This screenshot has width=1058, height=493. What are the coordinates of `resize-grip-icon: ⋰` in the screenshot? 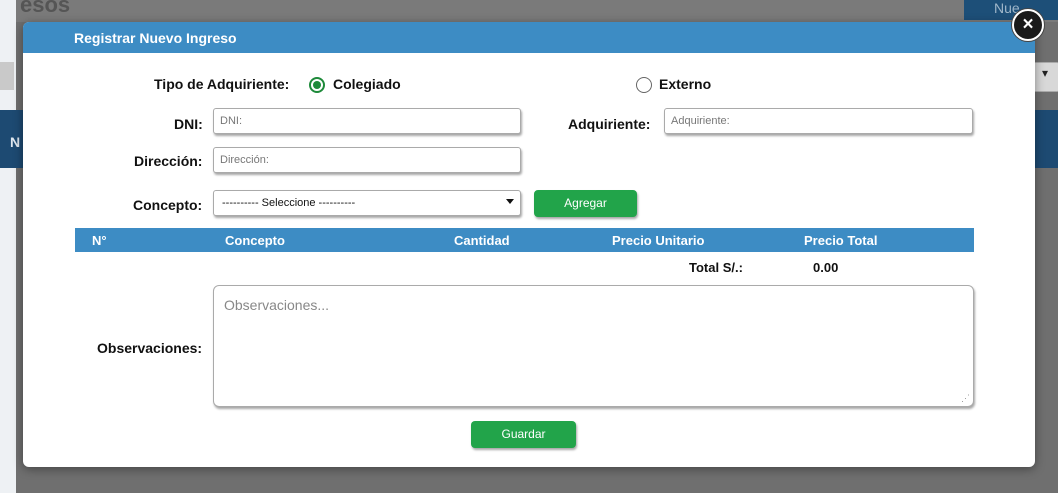 It's located at (965, 398).